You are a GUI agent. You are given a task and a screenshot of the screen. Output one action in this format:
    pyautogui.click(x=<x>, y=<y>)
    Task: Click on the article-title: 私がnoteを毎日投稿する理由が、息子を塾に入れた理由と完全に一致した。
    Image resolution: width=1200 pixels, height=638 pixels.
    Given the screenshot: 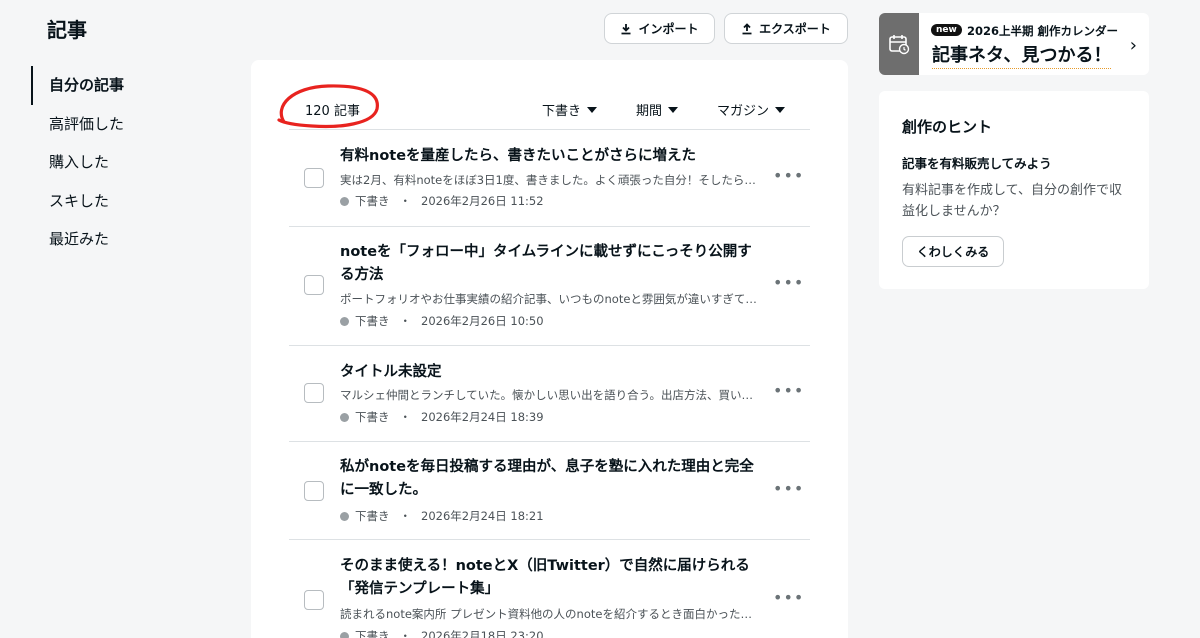 What is the action you would take?
    pyautogui.click(x=550, y=479)
    